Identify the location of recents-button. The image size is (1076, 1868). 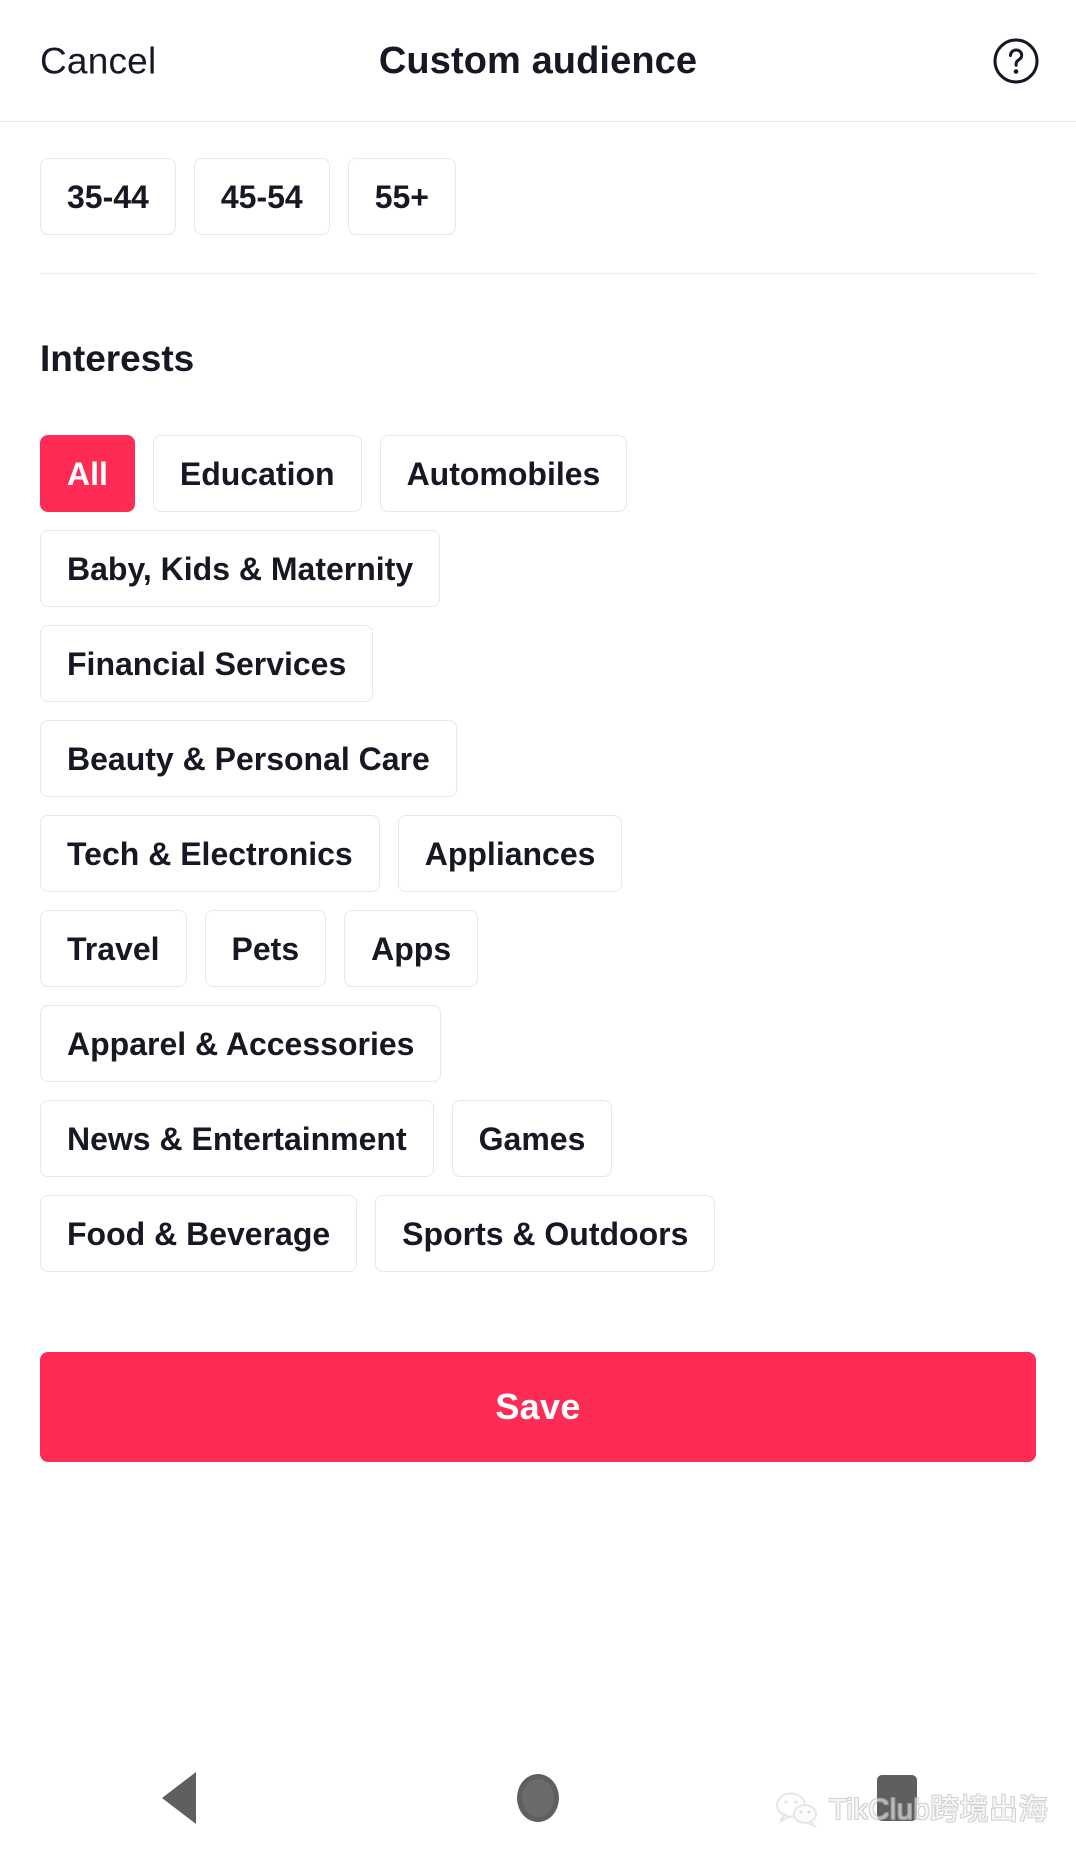
(897, 1798).